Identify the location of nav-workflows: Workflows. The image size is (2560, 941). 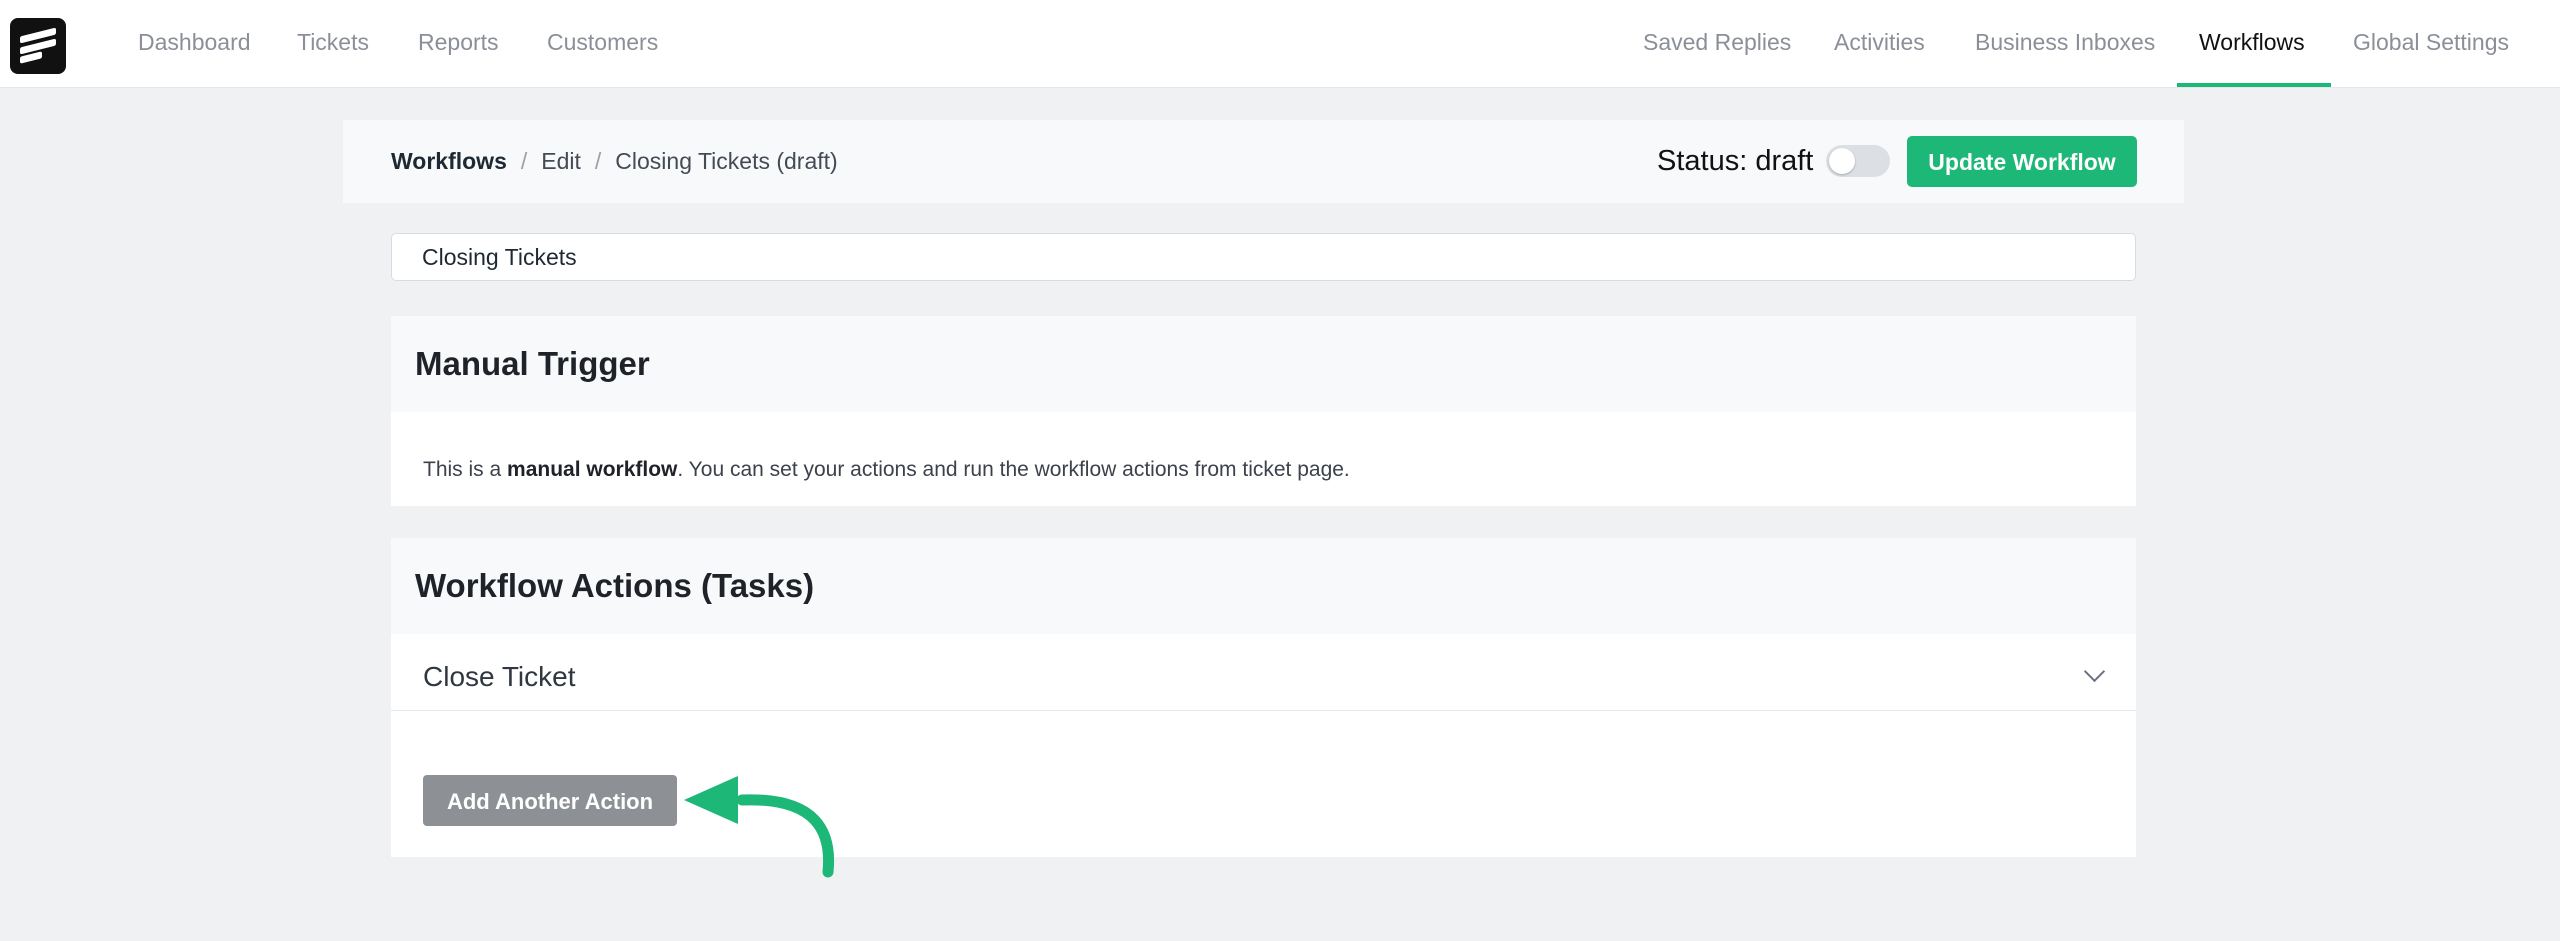
(2252, 43).